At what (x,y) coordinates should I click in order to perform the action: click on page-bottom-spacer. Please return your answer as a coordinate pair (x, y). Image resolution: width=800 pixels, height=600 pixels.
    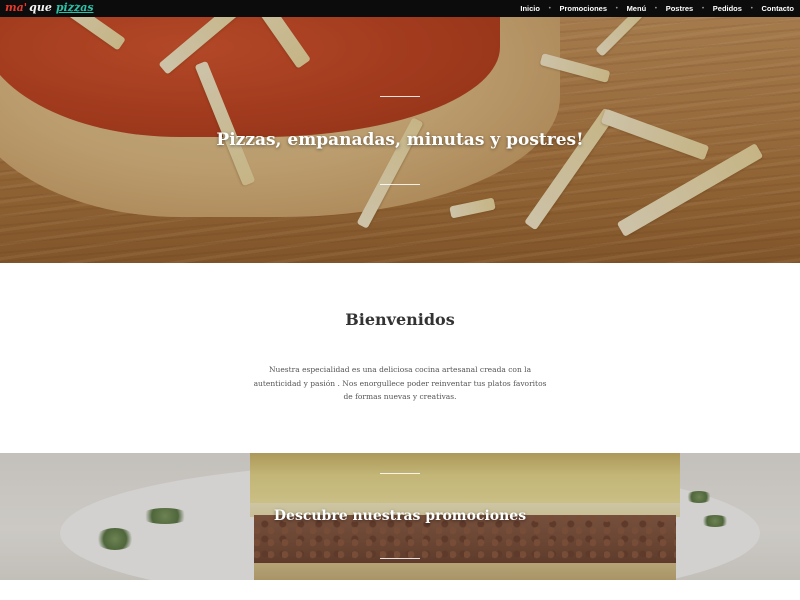
    Looking at the image, I should click on (400, 590).